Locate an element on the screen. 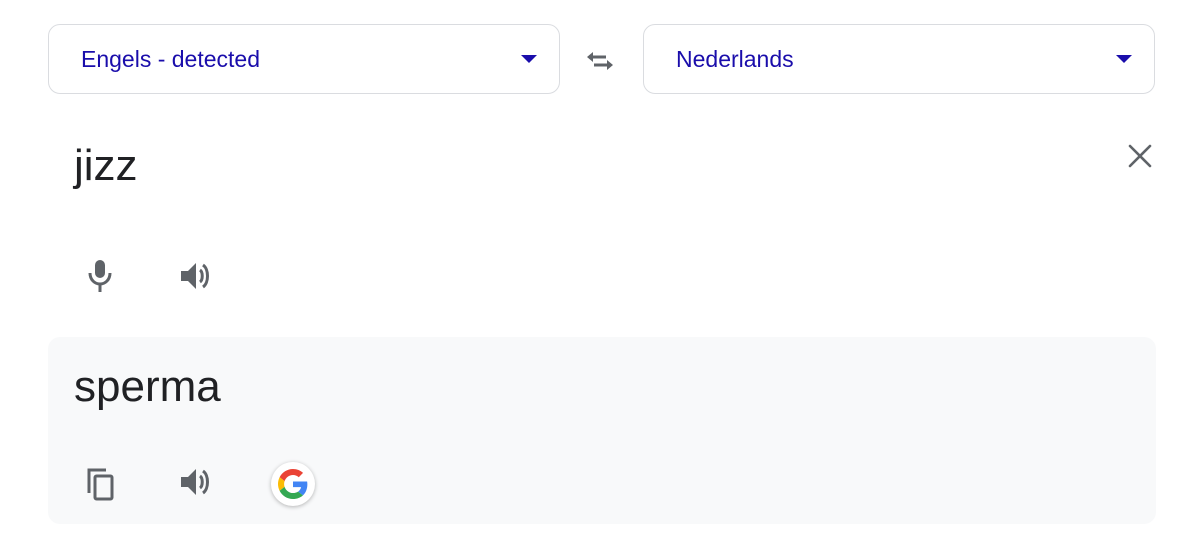 The height and width of the screenshot is (540, 1200). copy-button is located at coordinates (100, 484).